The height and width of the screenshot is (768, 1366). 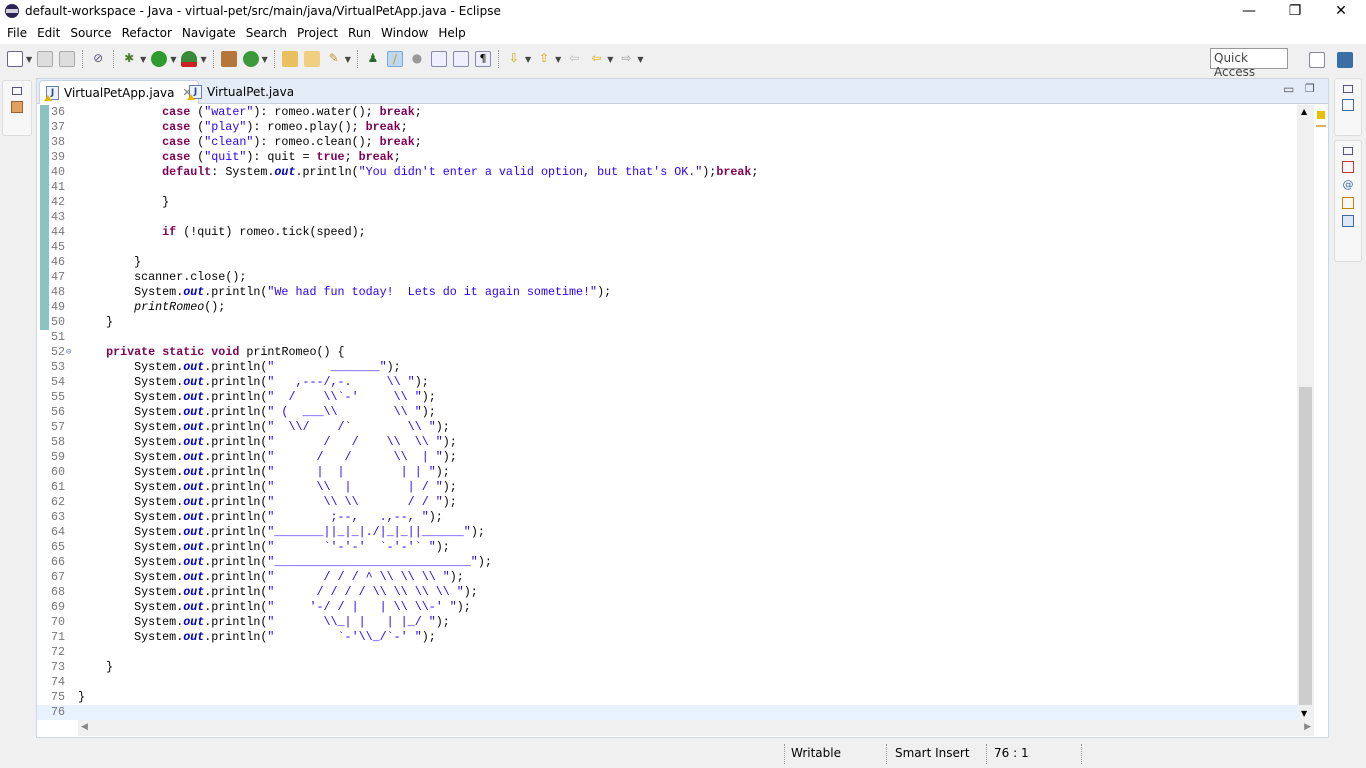 What do you see at coordinates (667, 232) in the screenshot?
I see `code-line: 44 if (!quit) romeo.tick(speed);` at bounding box center [667, 232].